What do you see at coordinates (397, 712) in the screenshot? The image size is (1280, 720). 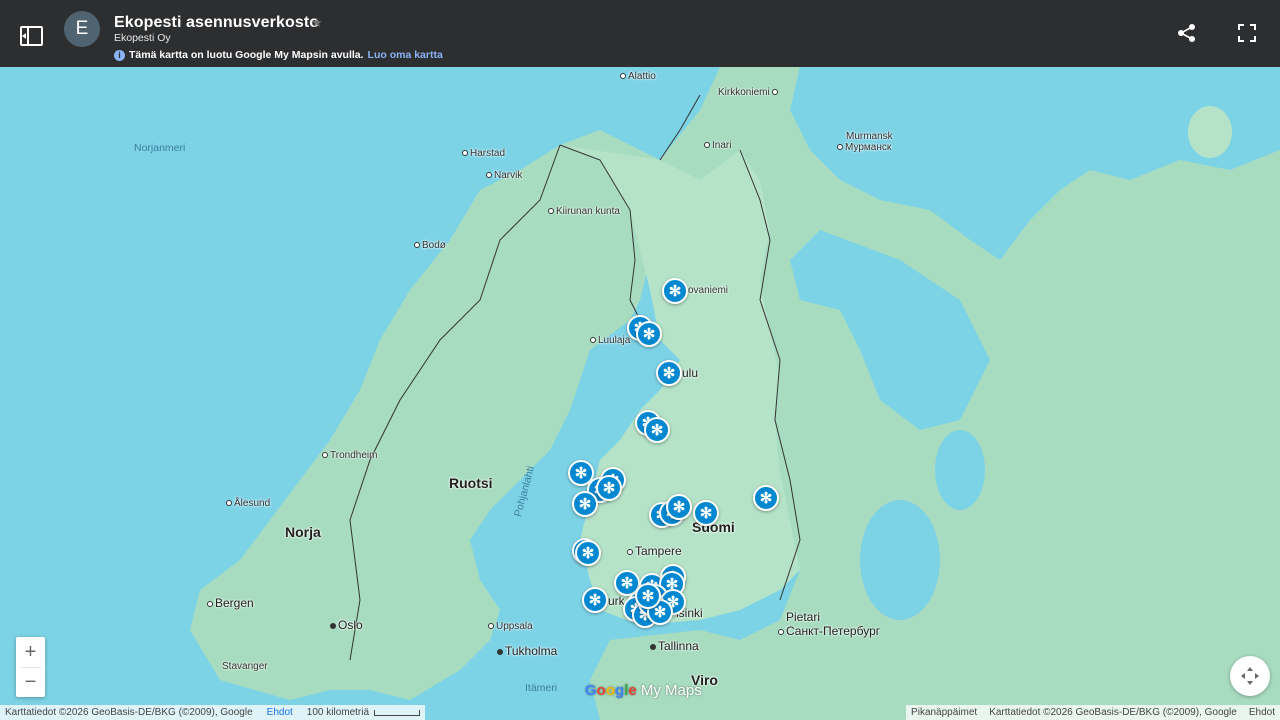 I see `scale-bar` at bounding box center [397, 712].